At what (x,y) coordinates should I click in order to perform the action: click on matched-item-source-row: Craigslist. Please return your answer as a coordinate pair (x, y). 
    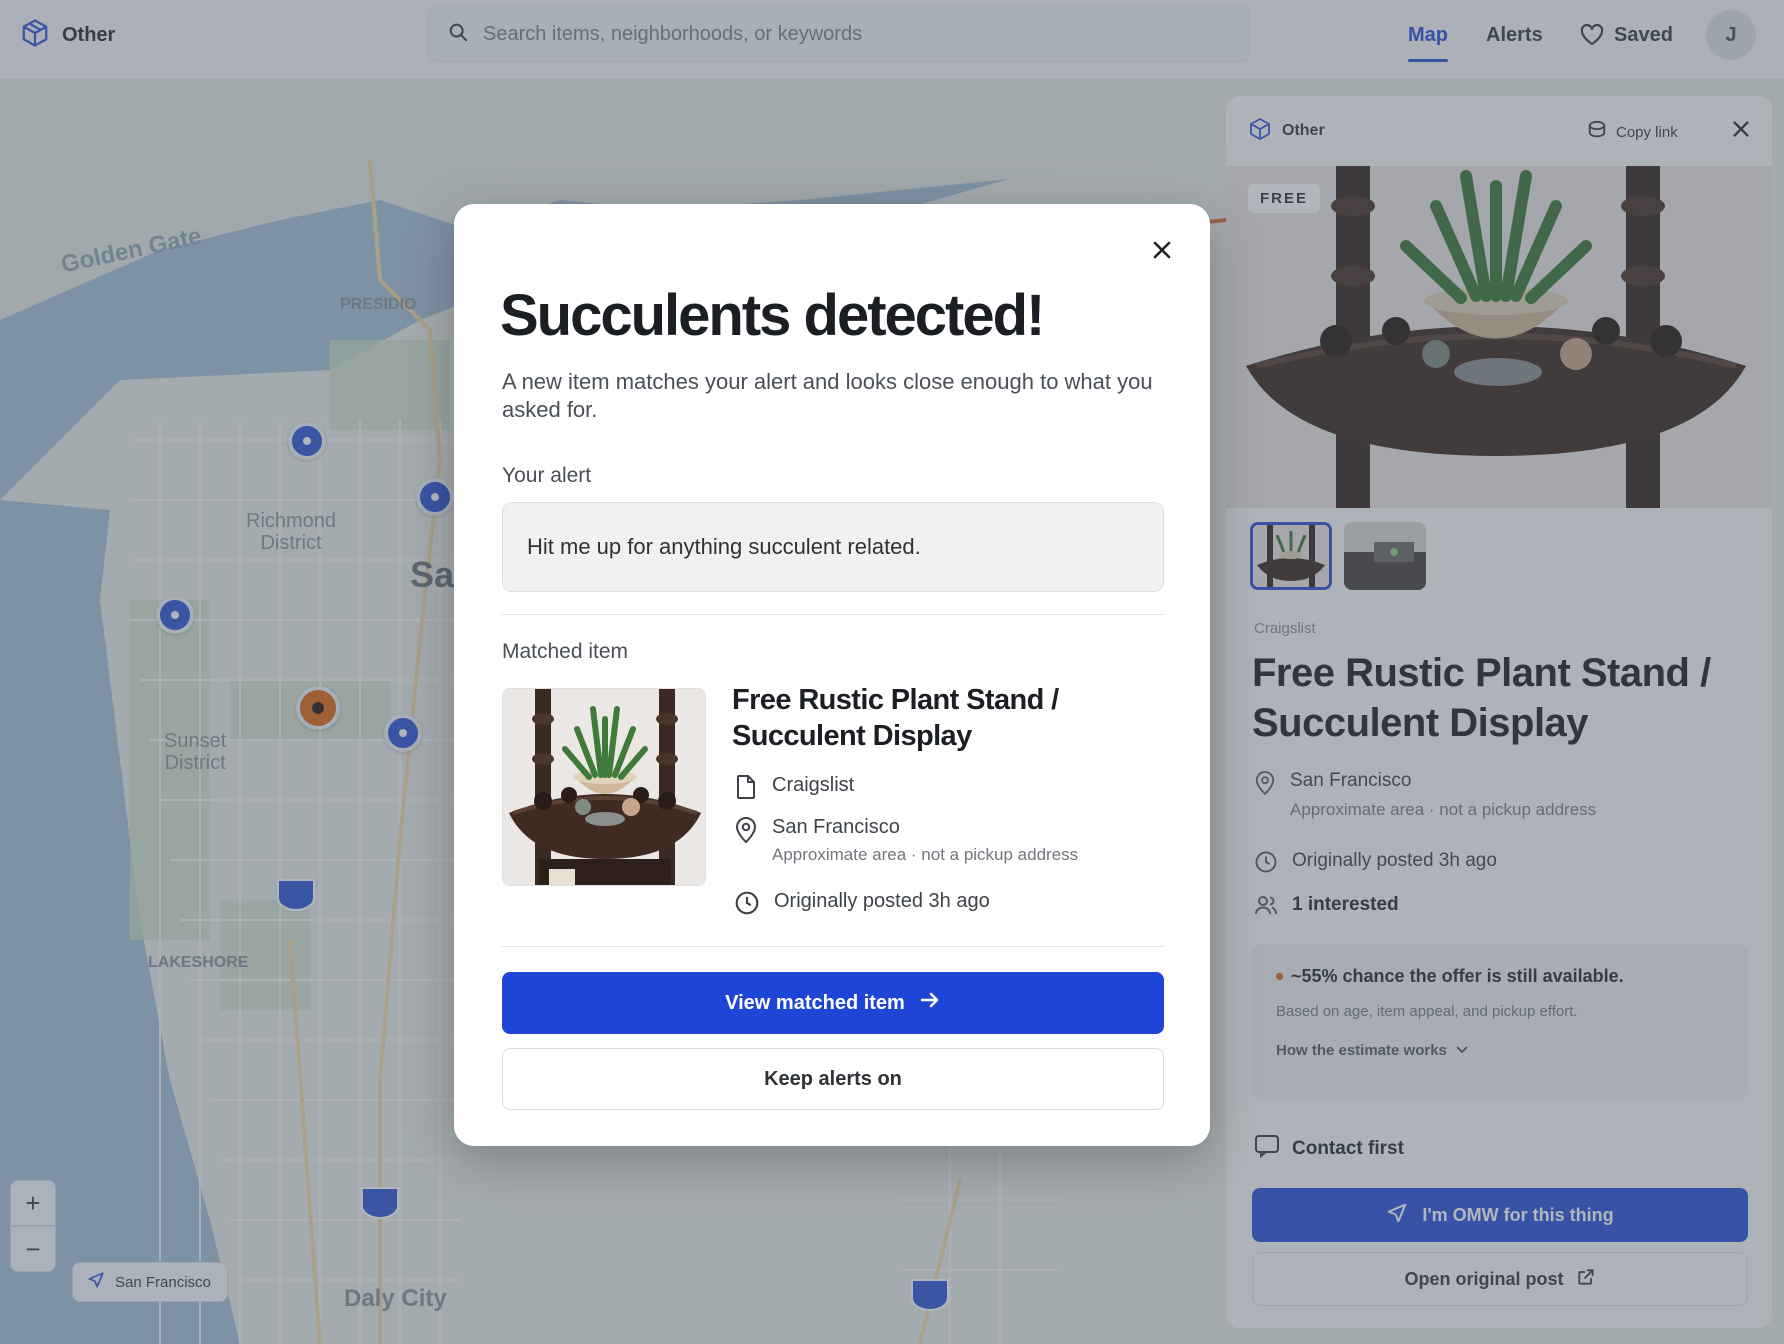
    Looking at the image, I should click on (794, 790).